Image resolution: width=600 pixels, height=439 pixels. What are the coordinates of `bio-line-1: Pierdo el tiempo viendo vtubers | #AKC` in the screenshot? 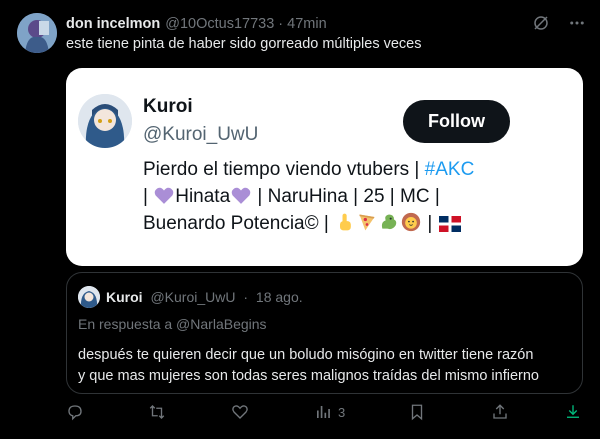 It's located at (343, 169).